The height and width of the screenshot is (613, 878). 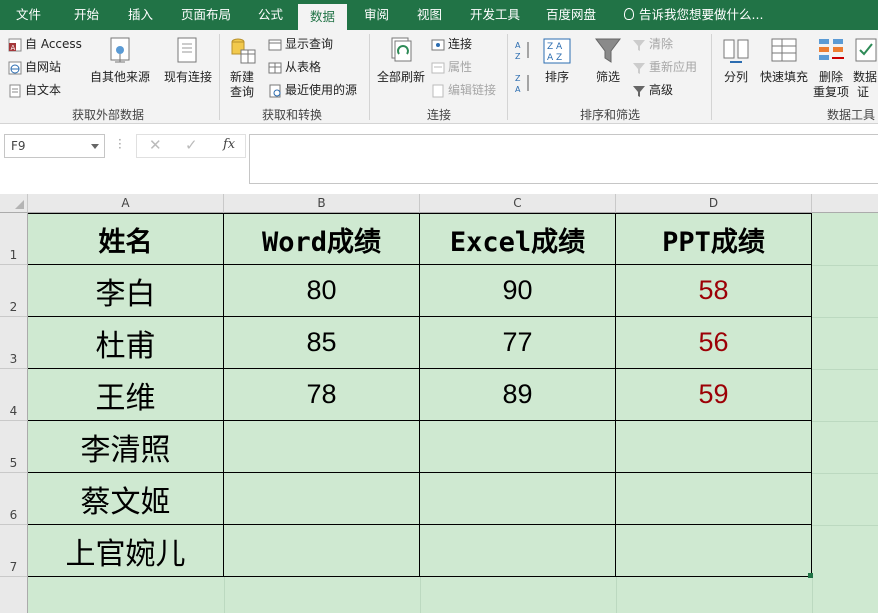 I want to click on filter-button: 筛选, so click(x=608, y=60).